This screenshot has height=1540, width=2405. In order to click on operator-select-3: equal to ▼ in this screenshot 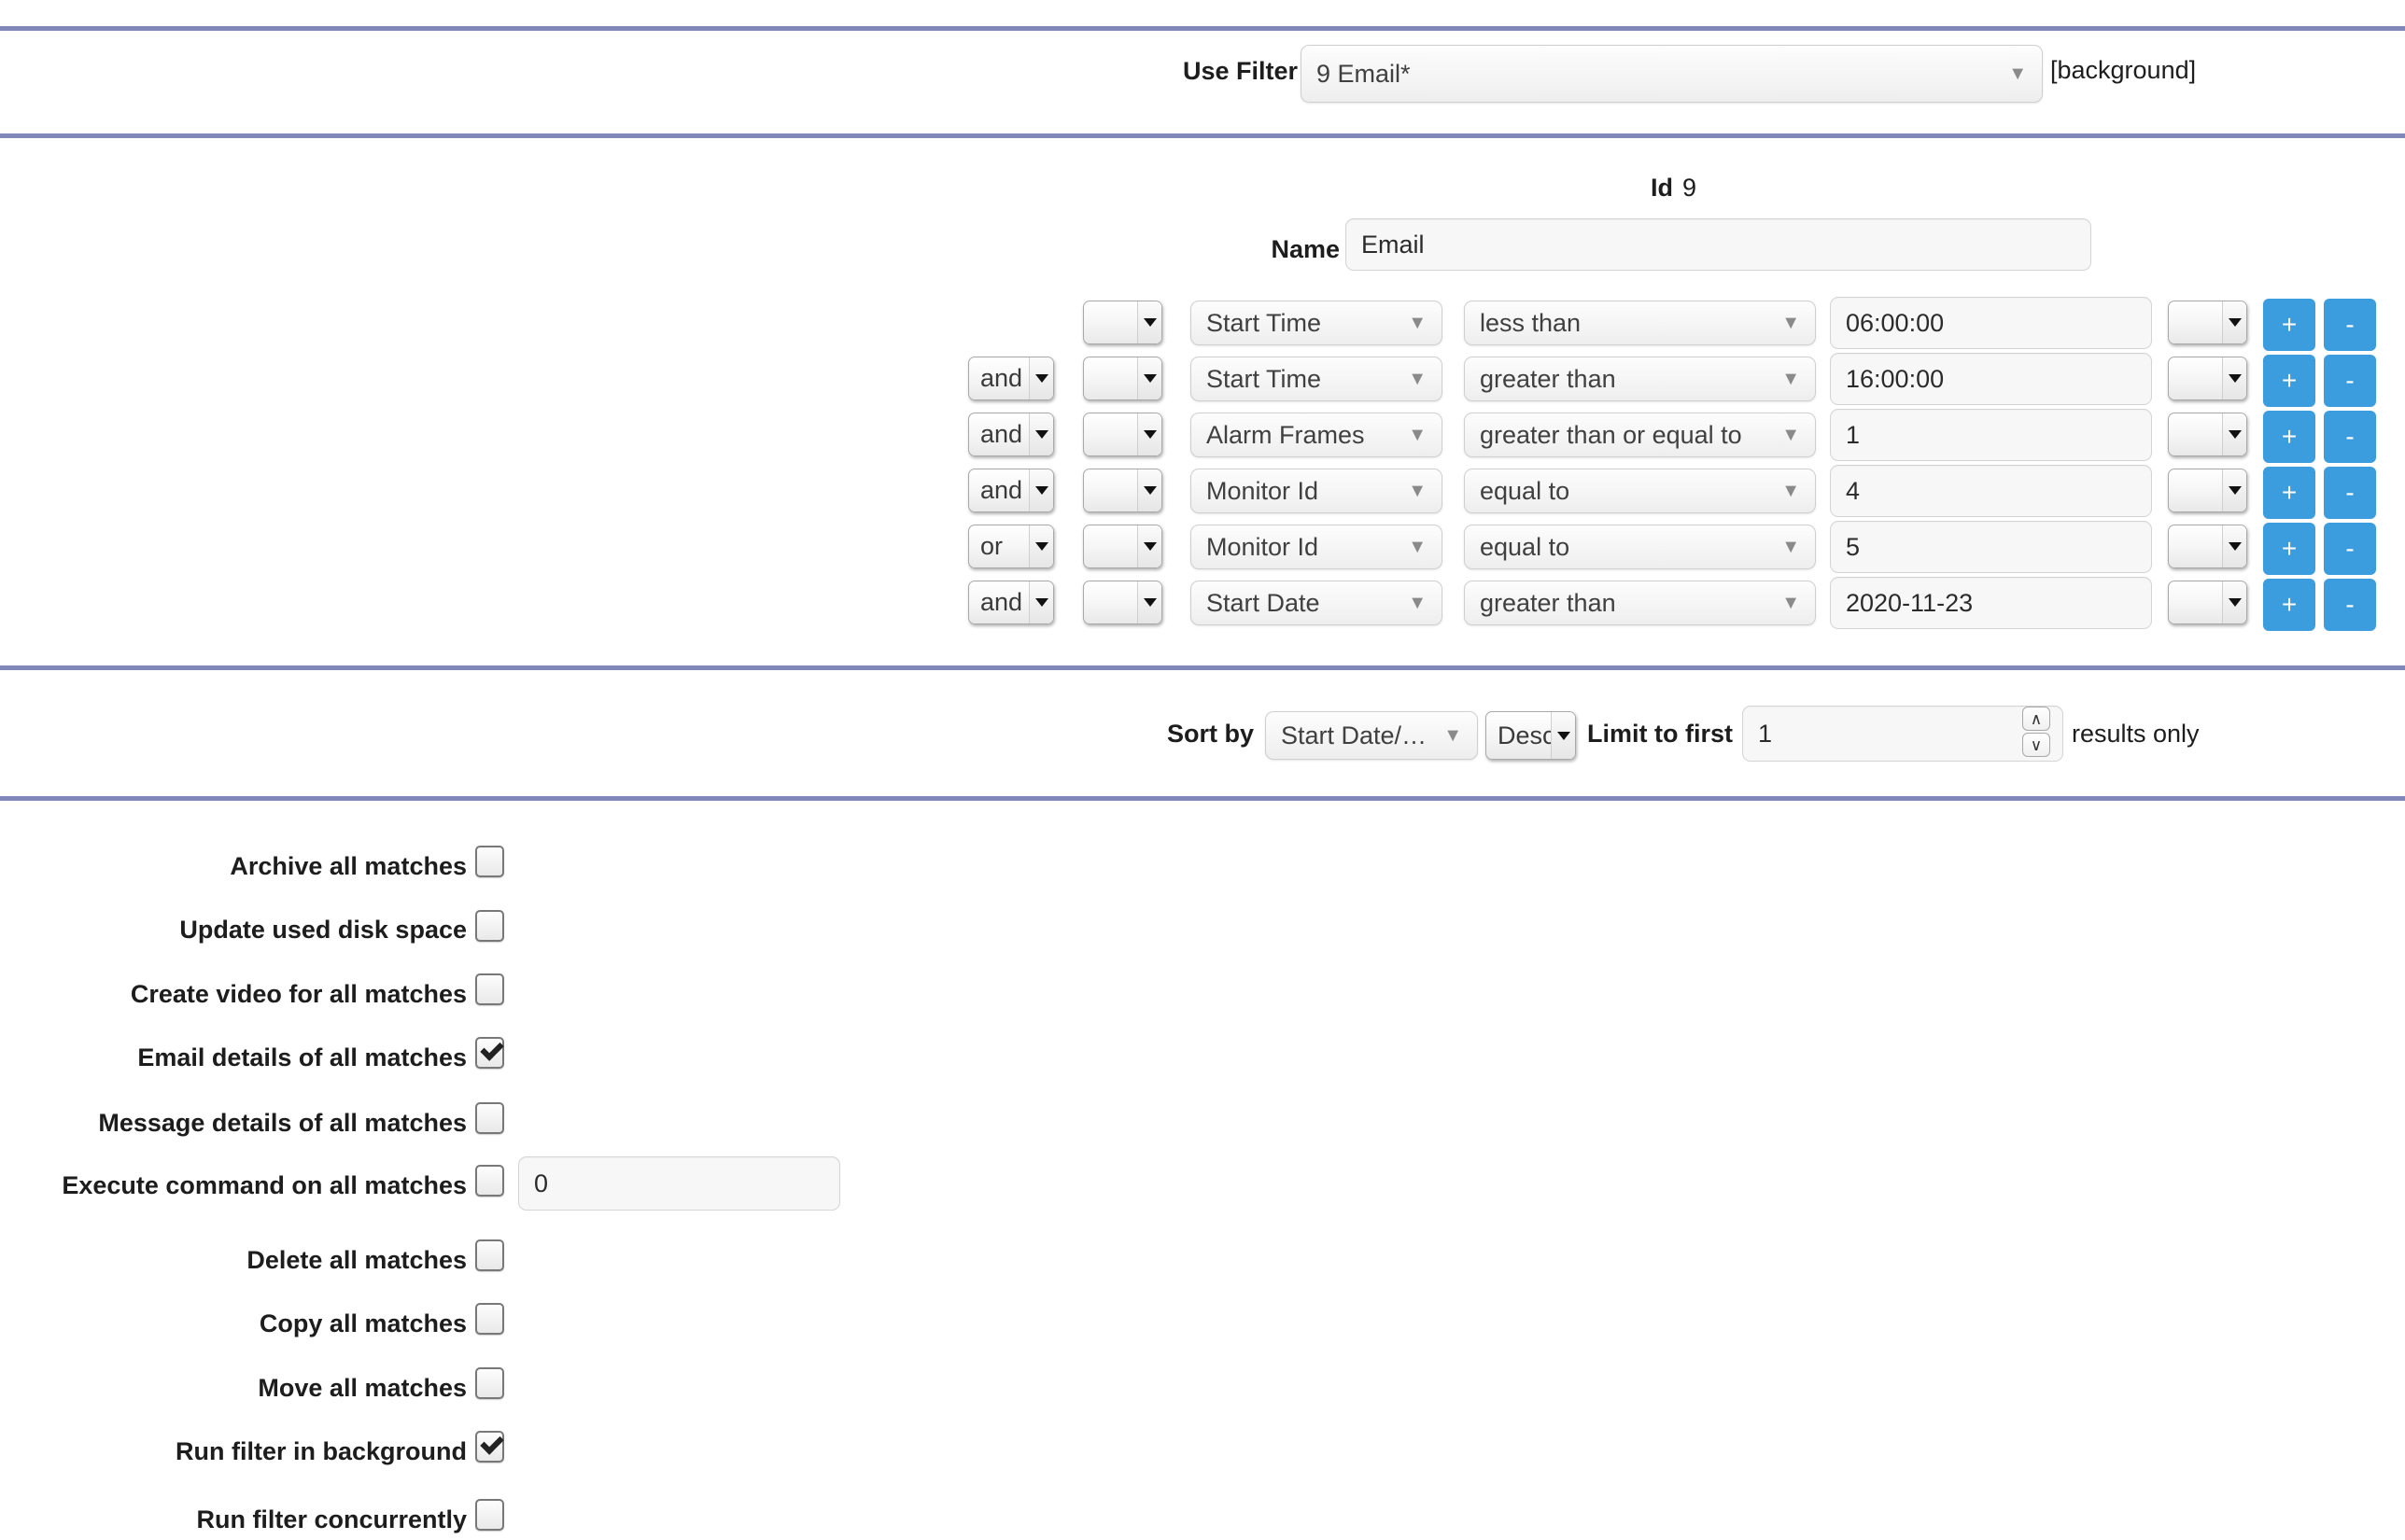, I will do `click(1640, 491)`.